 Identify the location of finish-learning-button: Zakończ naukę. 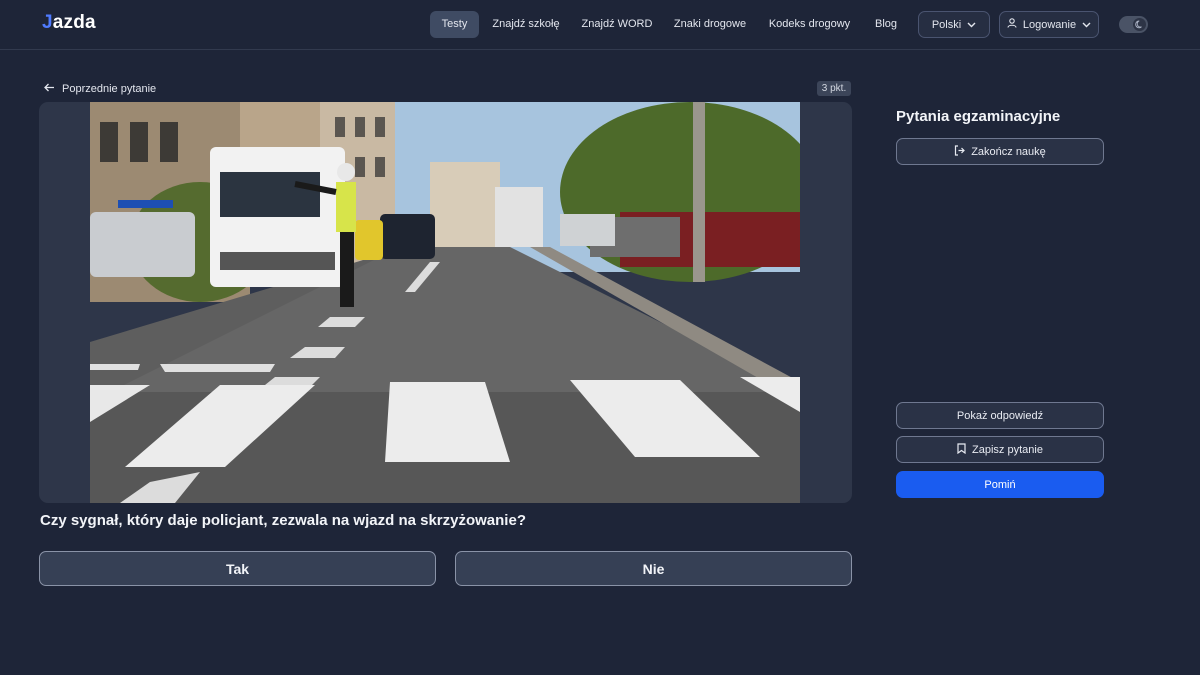
(1000, 151).